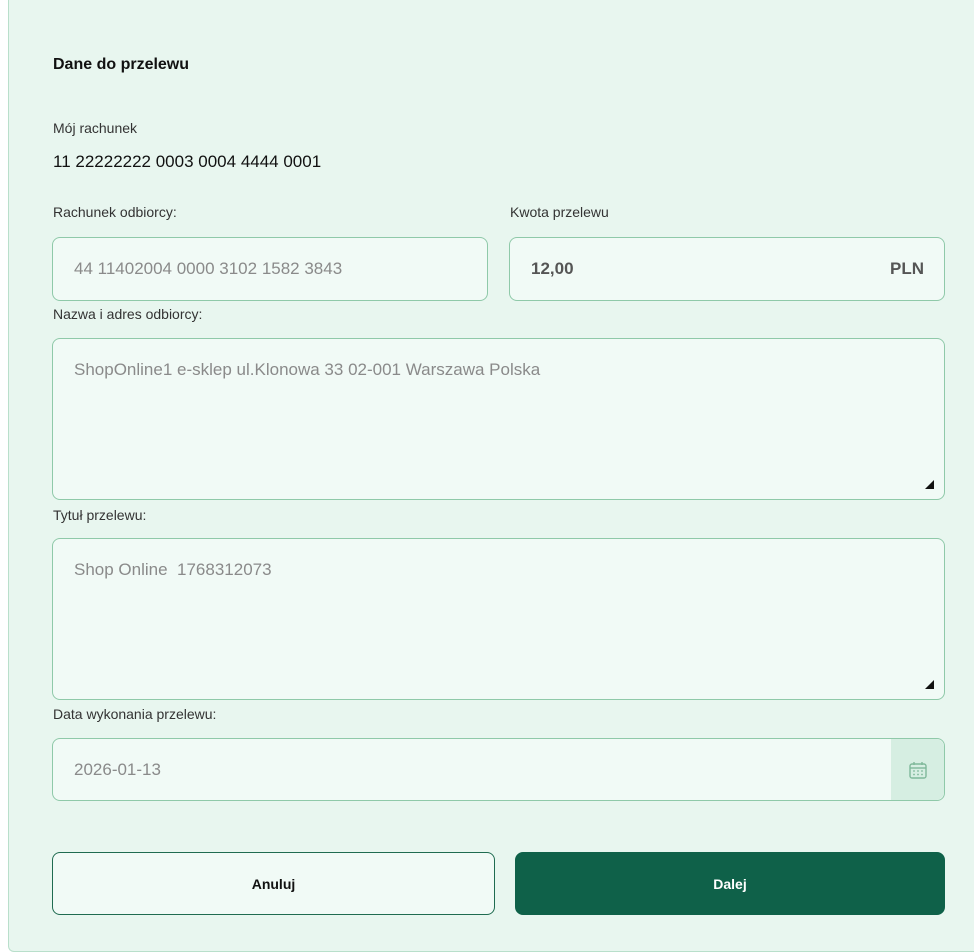  I want to click on recipient-account-field: 44 11402004 0000 3102 1582 3843, so click(270, 269).